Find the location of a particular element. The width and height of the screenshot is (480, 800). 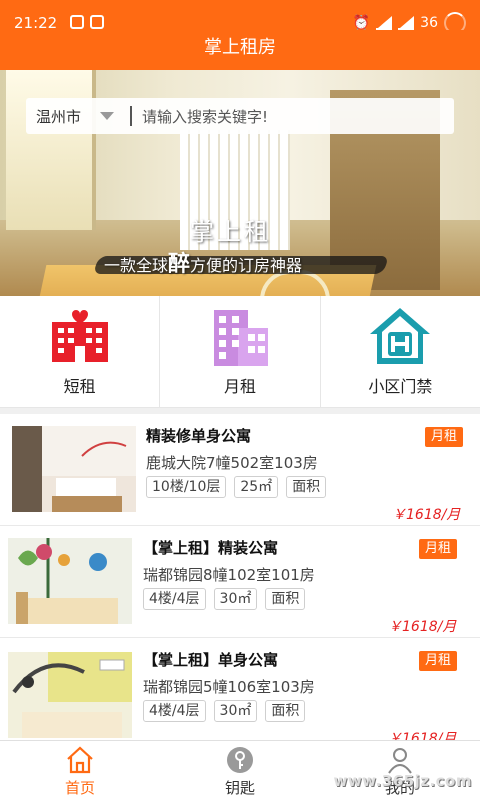

key-icon is located at coordinates (240, 760).